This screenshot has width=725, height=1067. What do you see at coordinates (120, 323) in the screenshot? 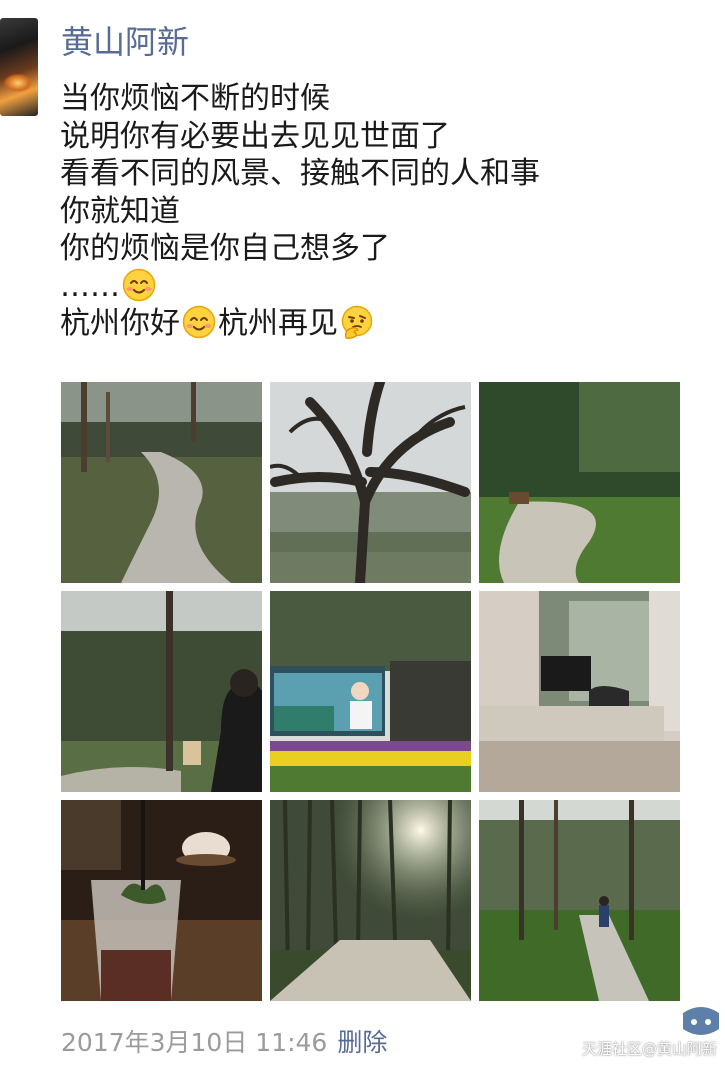
I see `text-hangzhou-hello: 杭州你好` at bounding box center [120, 323].